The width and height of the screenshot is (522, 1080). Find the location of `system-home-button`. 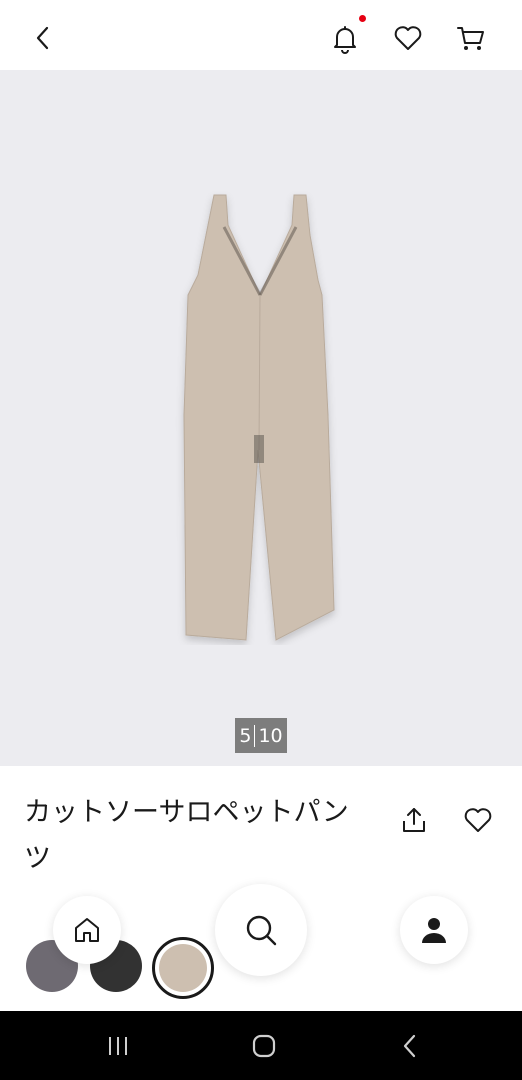

system-home-button is located at coordinates (264, 1046).